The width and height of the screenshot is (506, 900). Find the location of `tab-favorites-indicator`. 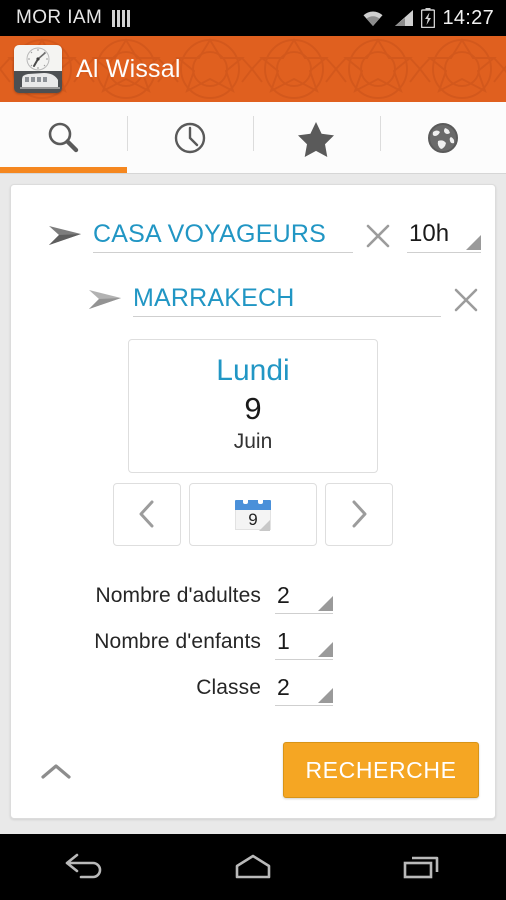

tab-favorites-indicator is located at coordinates (316, 170).